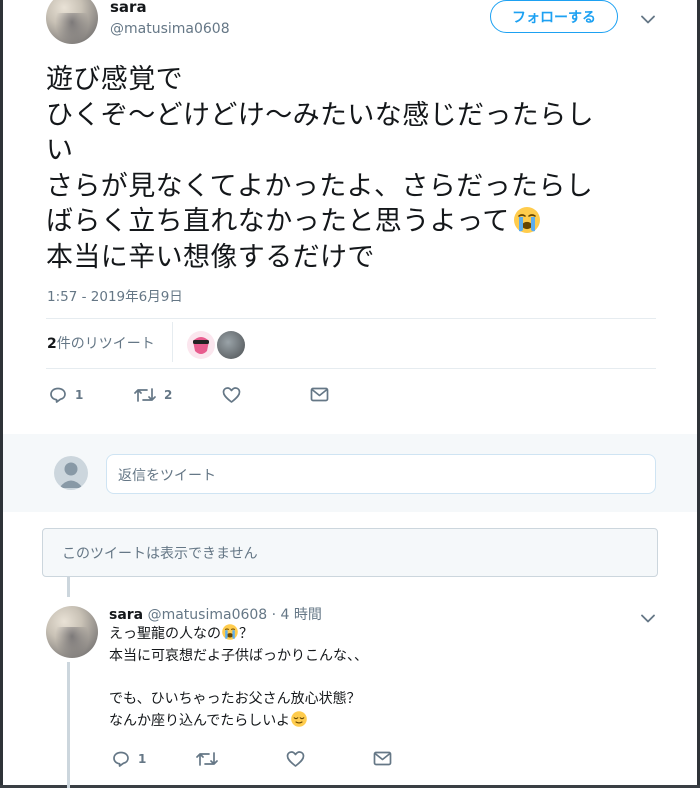 The height and width of the screenshot is (788, 700). Describe the element at coordinates (128, 8) in the screenshot. I see `author-name: sara` at that location.